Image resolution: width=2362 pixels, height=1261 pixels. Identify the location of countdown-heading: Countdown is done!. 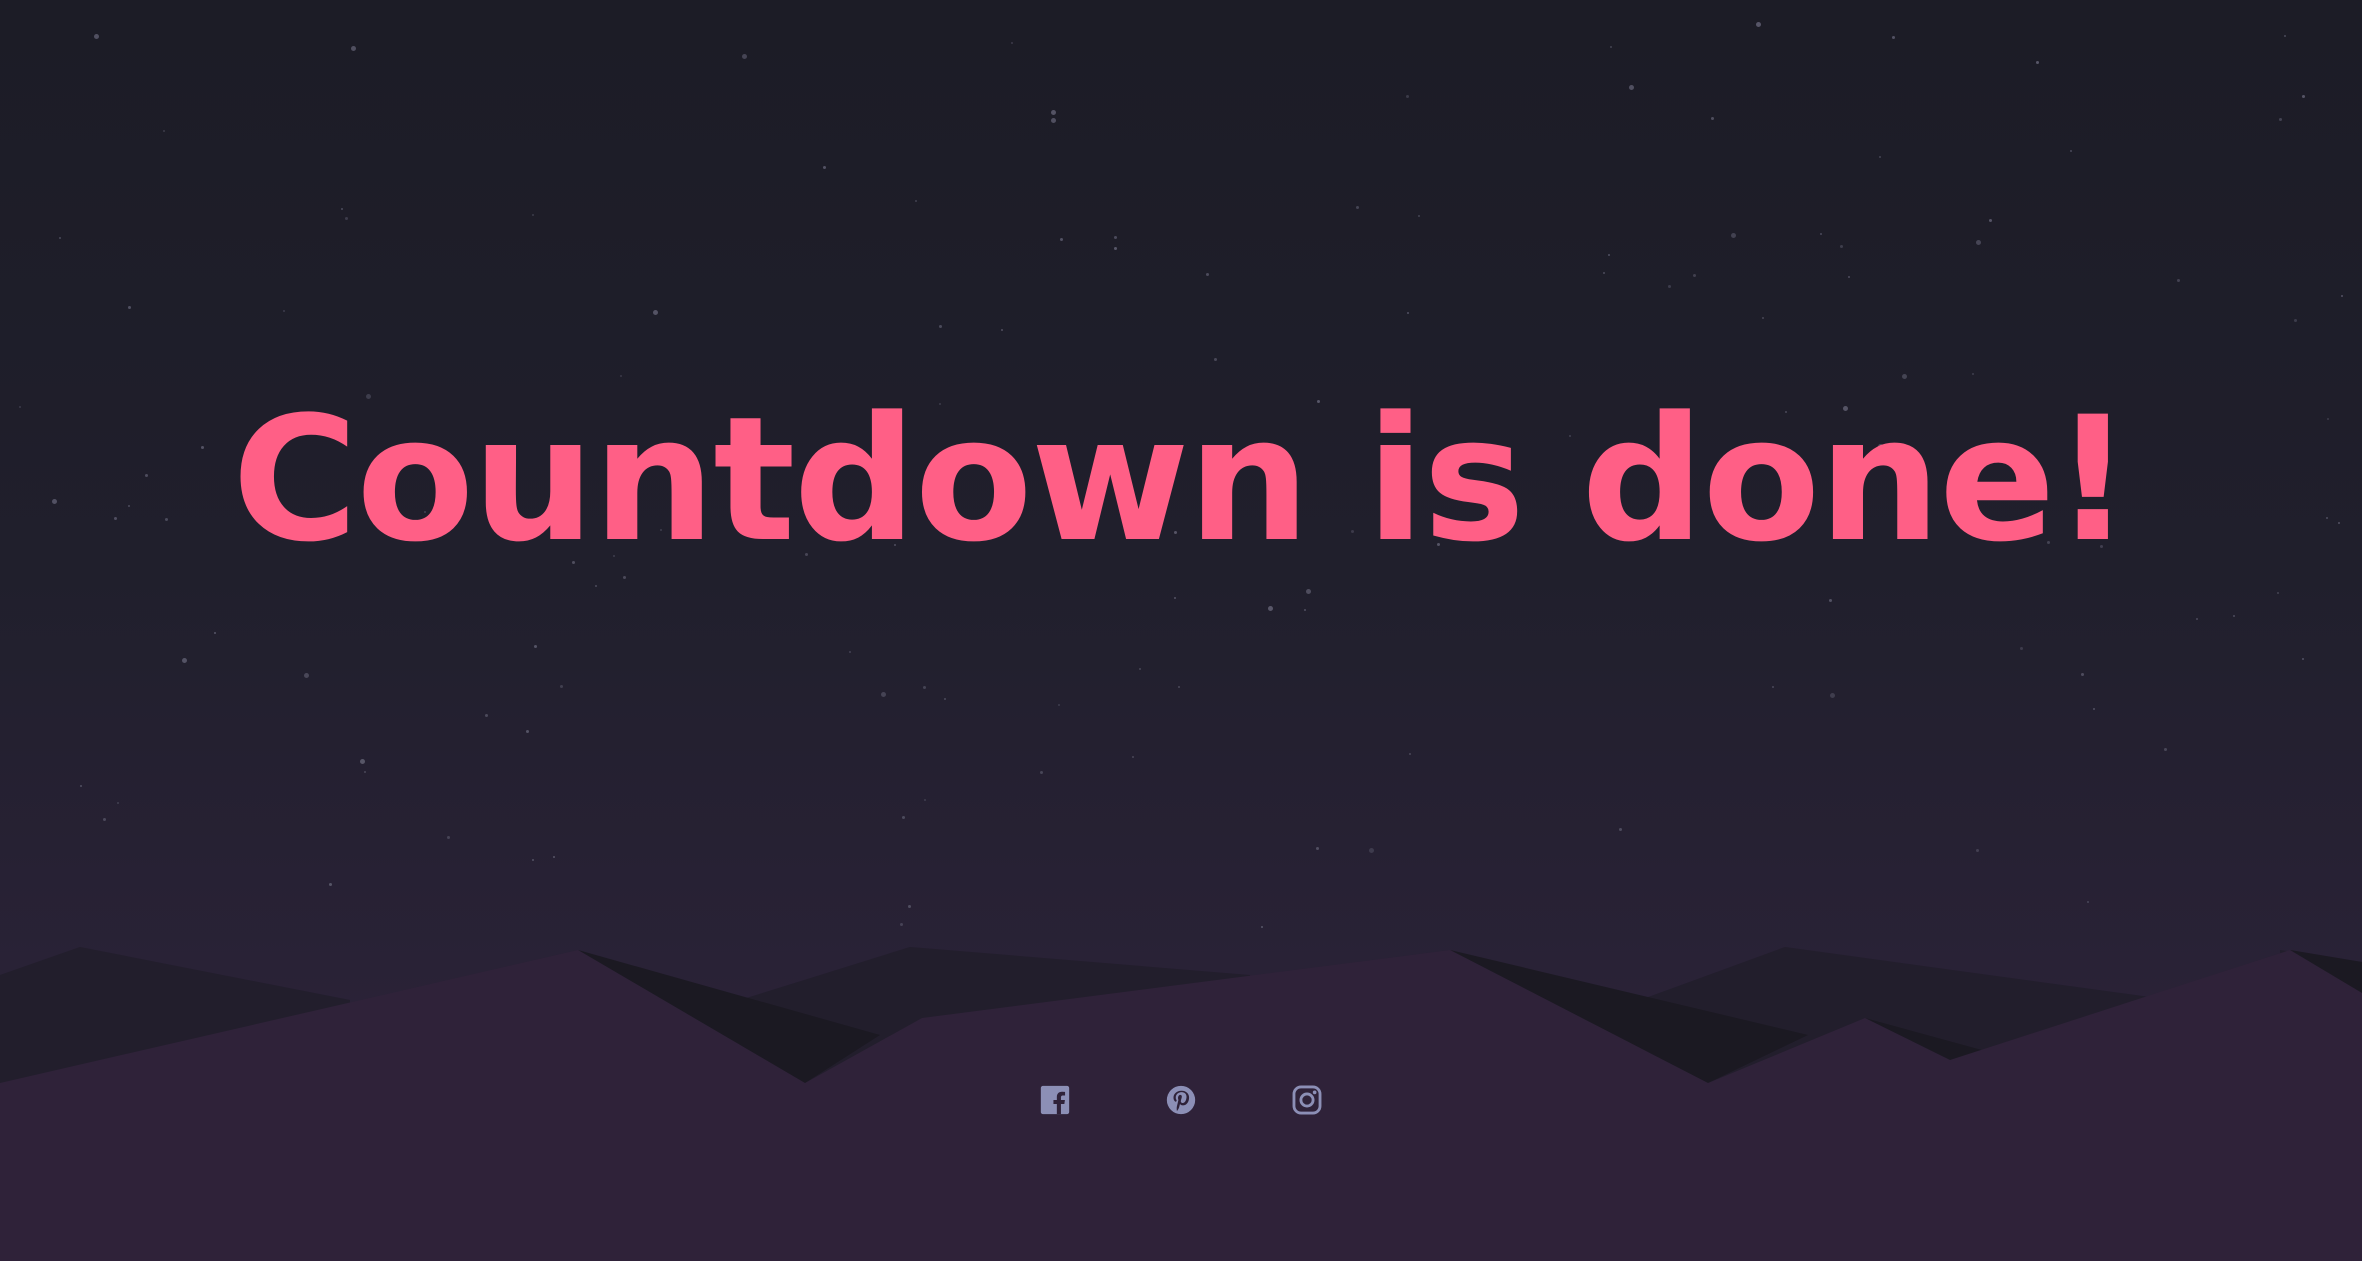
(1181, 479).